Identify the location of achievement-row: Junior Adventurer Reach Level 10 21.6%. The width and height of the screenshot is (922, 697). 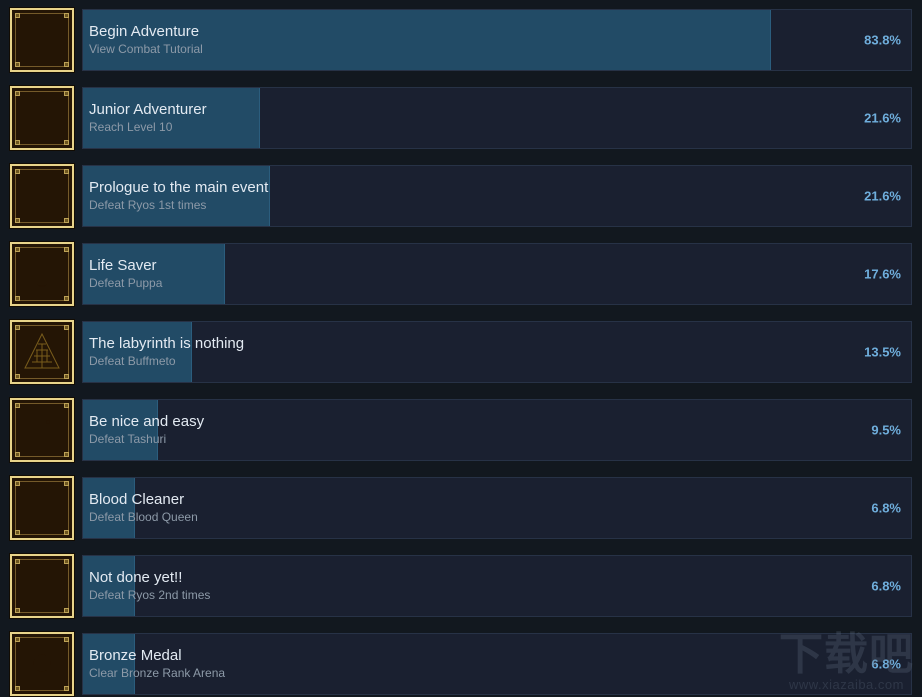
(461, 118).